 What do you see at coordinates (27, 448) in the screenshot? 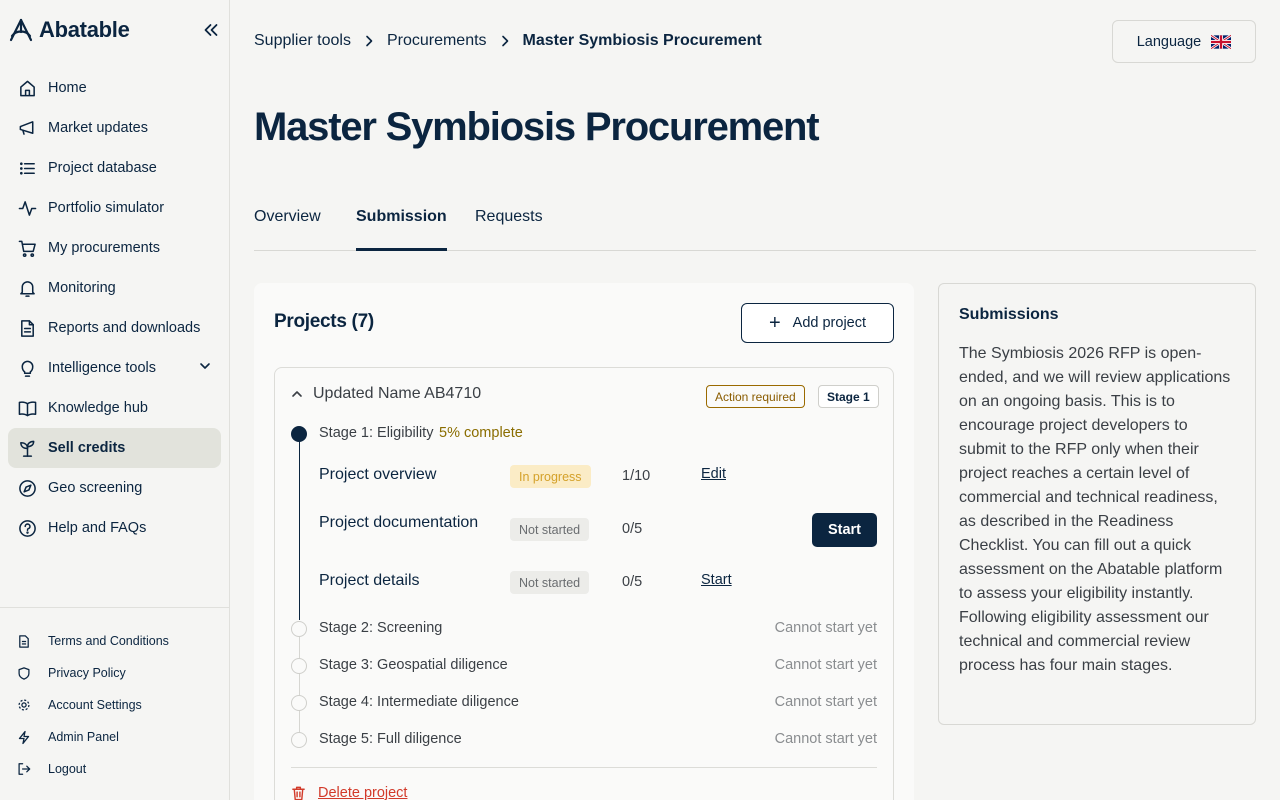
I see `sprout-icon` at bounding box center [27, 448].